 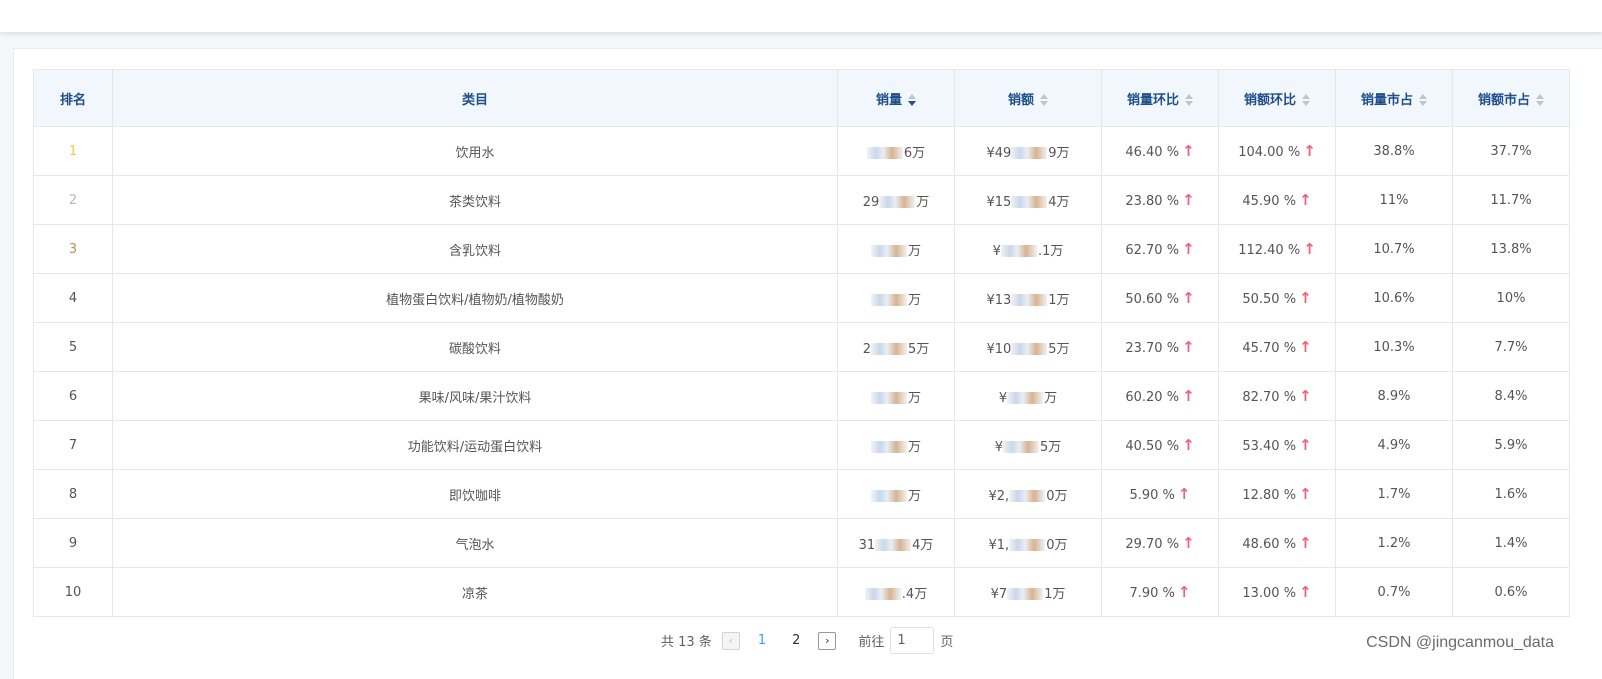 What do you see at coordinates (1028, 347) in the screenshot?
I see `amount-cell: ¥10 5万` at bounding box center [1028, 347].